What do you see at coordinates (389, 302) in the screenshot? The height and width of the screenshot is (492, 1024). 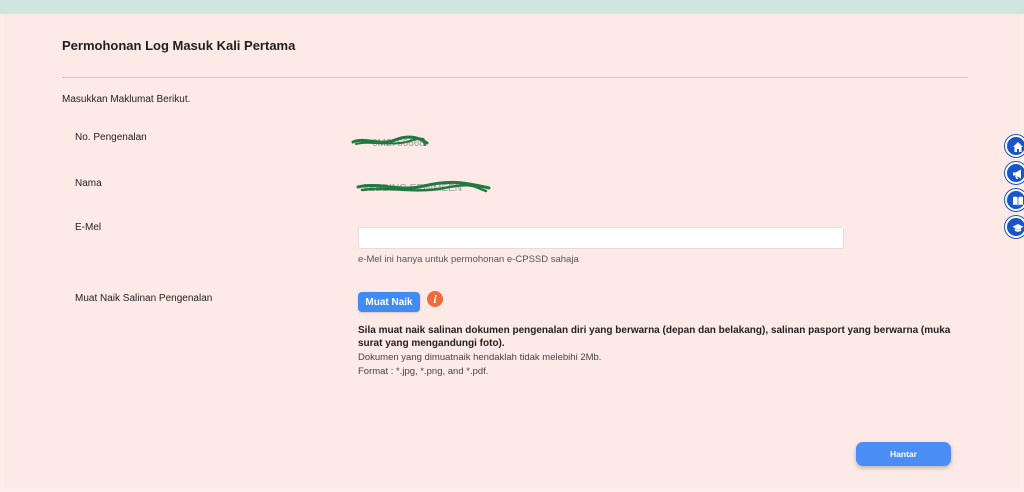 I see `upload-button: Muat Naik` at bounding box center [389, 302].